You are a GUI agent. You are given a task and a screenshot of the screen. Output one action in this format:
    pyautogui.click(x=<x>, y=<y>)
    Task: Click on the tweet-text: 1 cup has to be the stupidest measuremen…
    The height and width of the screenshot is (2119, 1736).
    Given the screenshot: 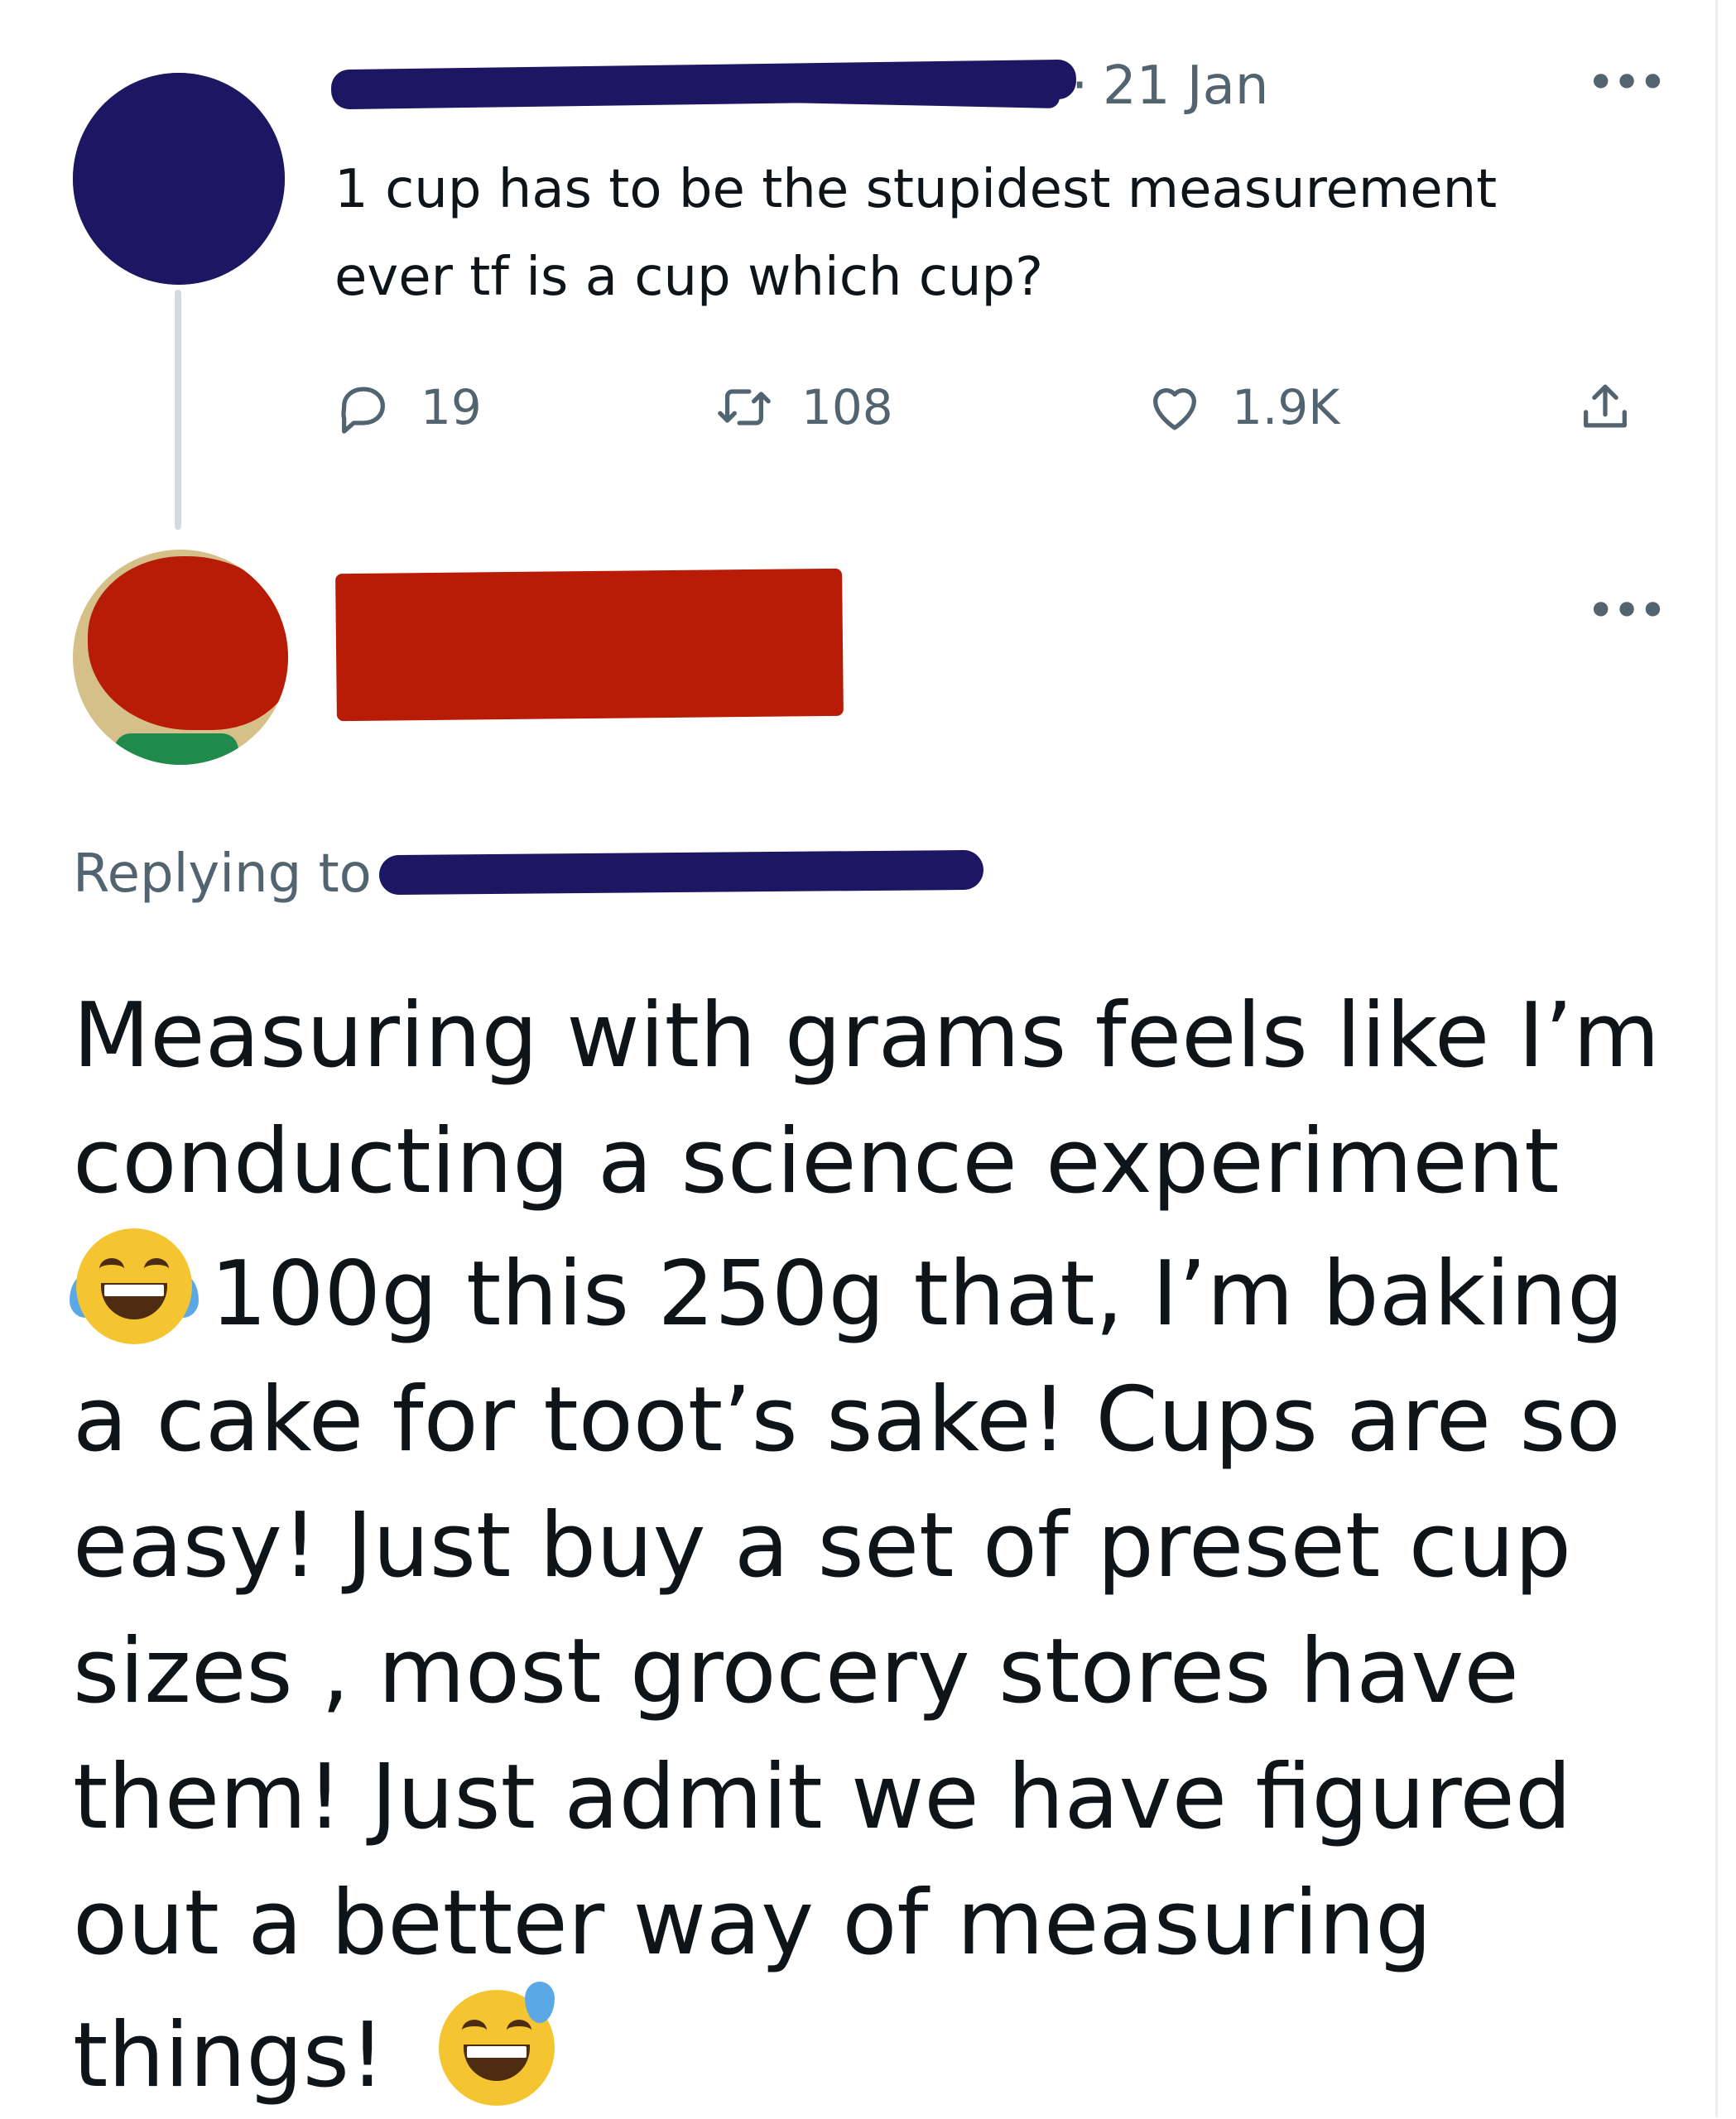 What is the action you would take?
    pyautogui.click(x=916, y=233)
    